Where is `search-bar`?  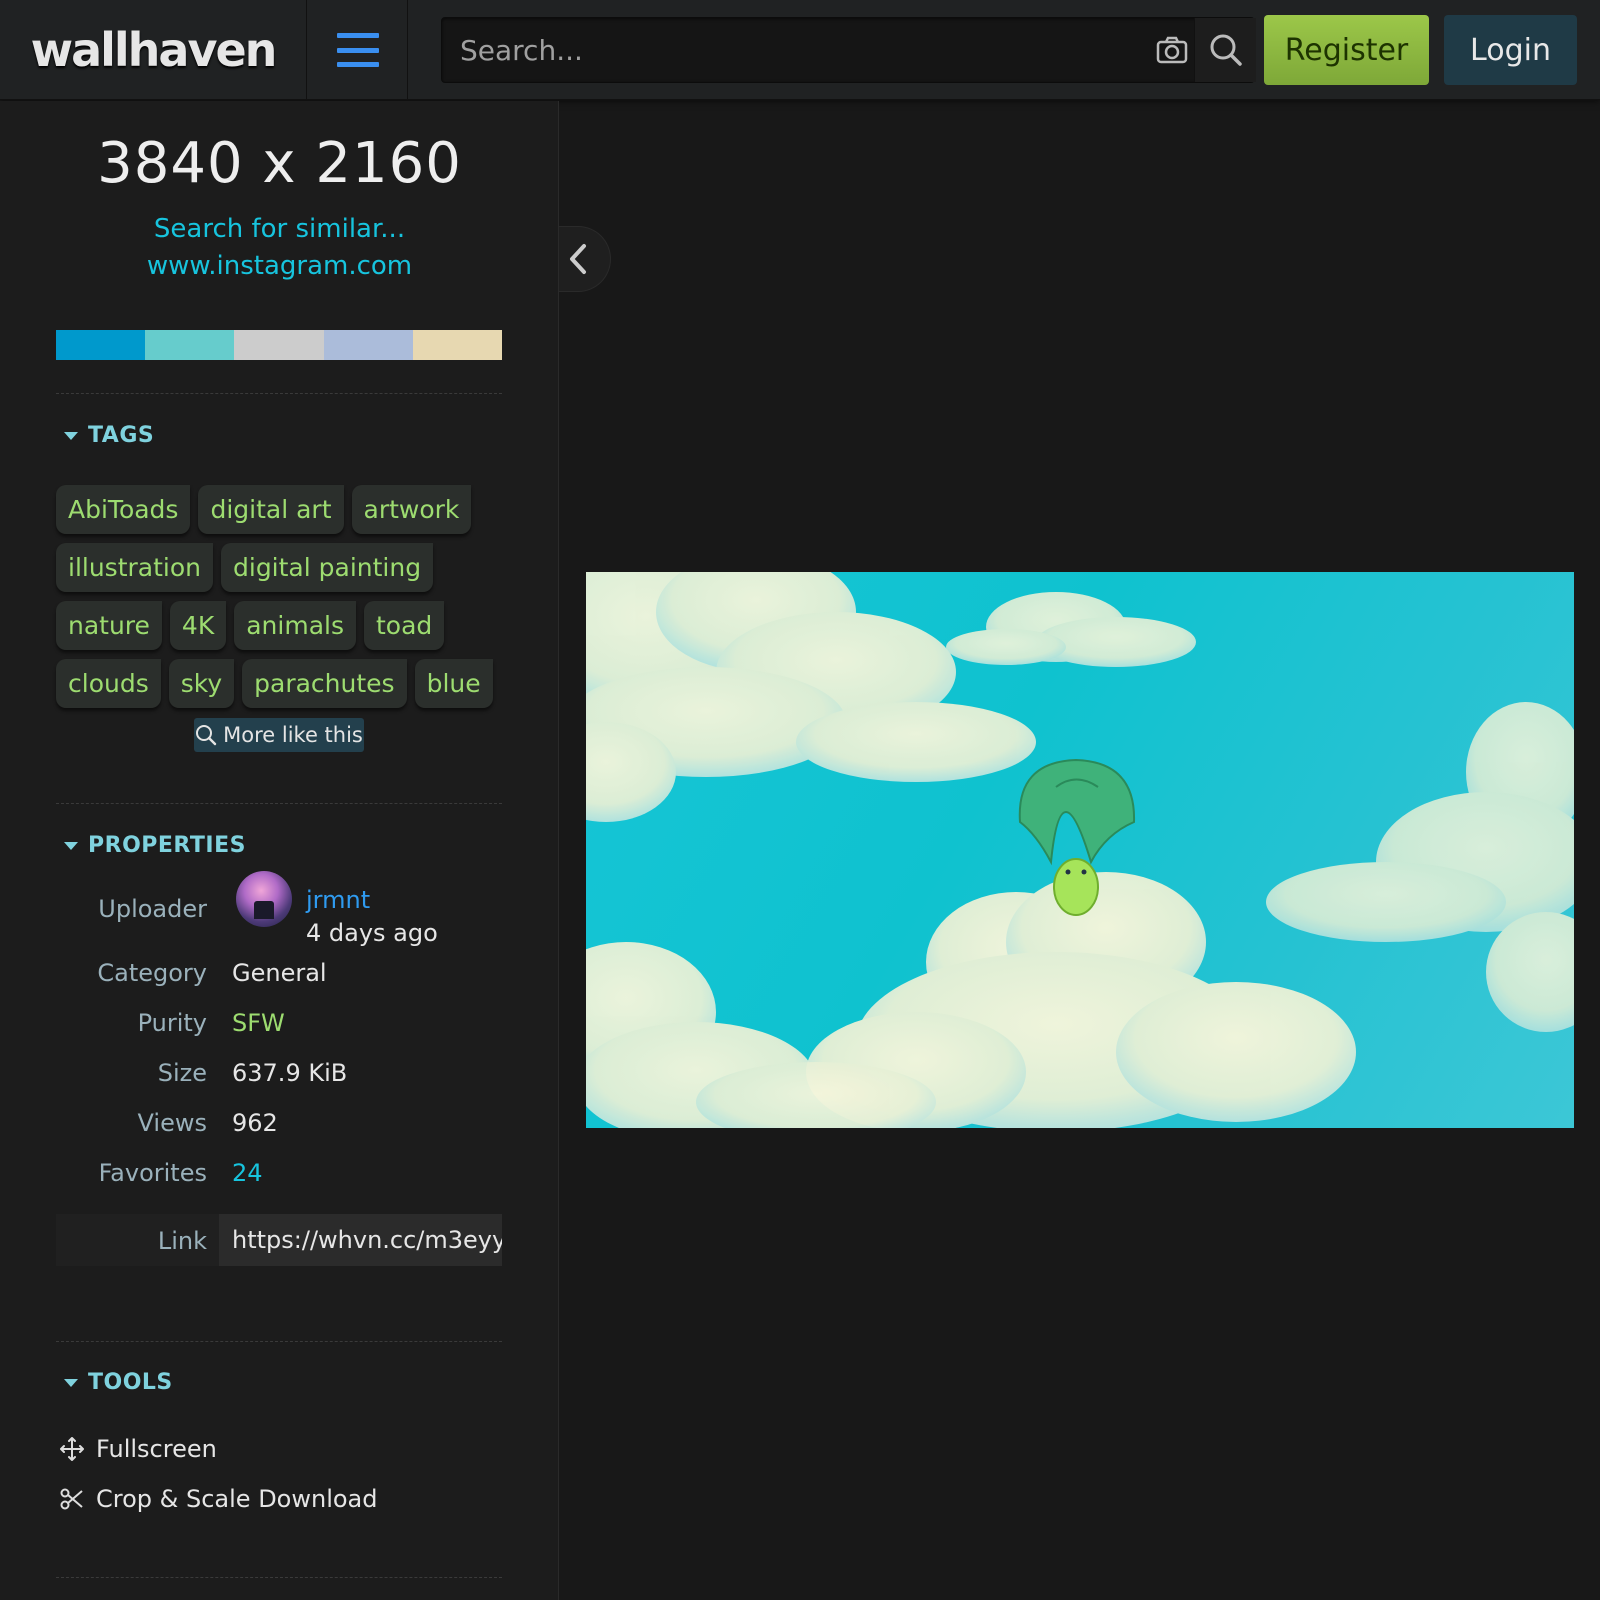 search-bar is located at coordinates (848, 50).